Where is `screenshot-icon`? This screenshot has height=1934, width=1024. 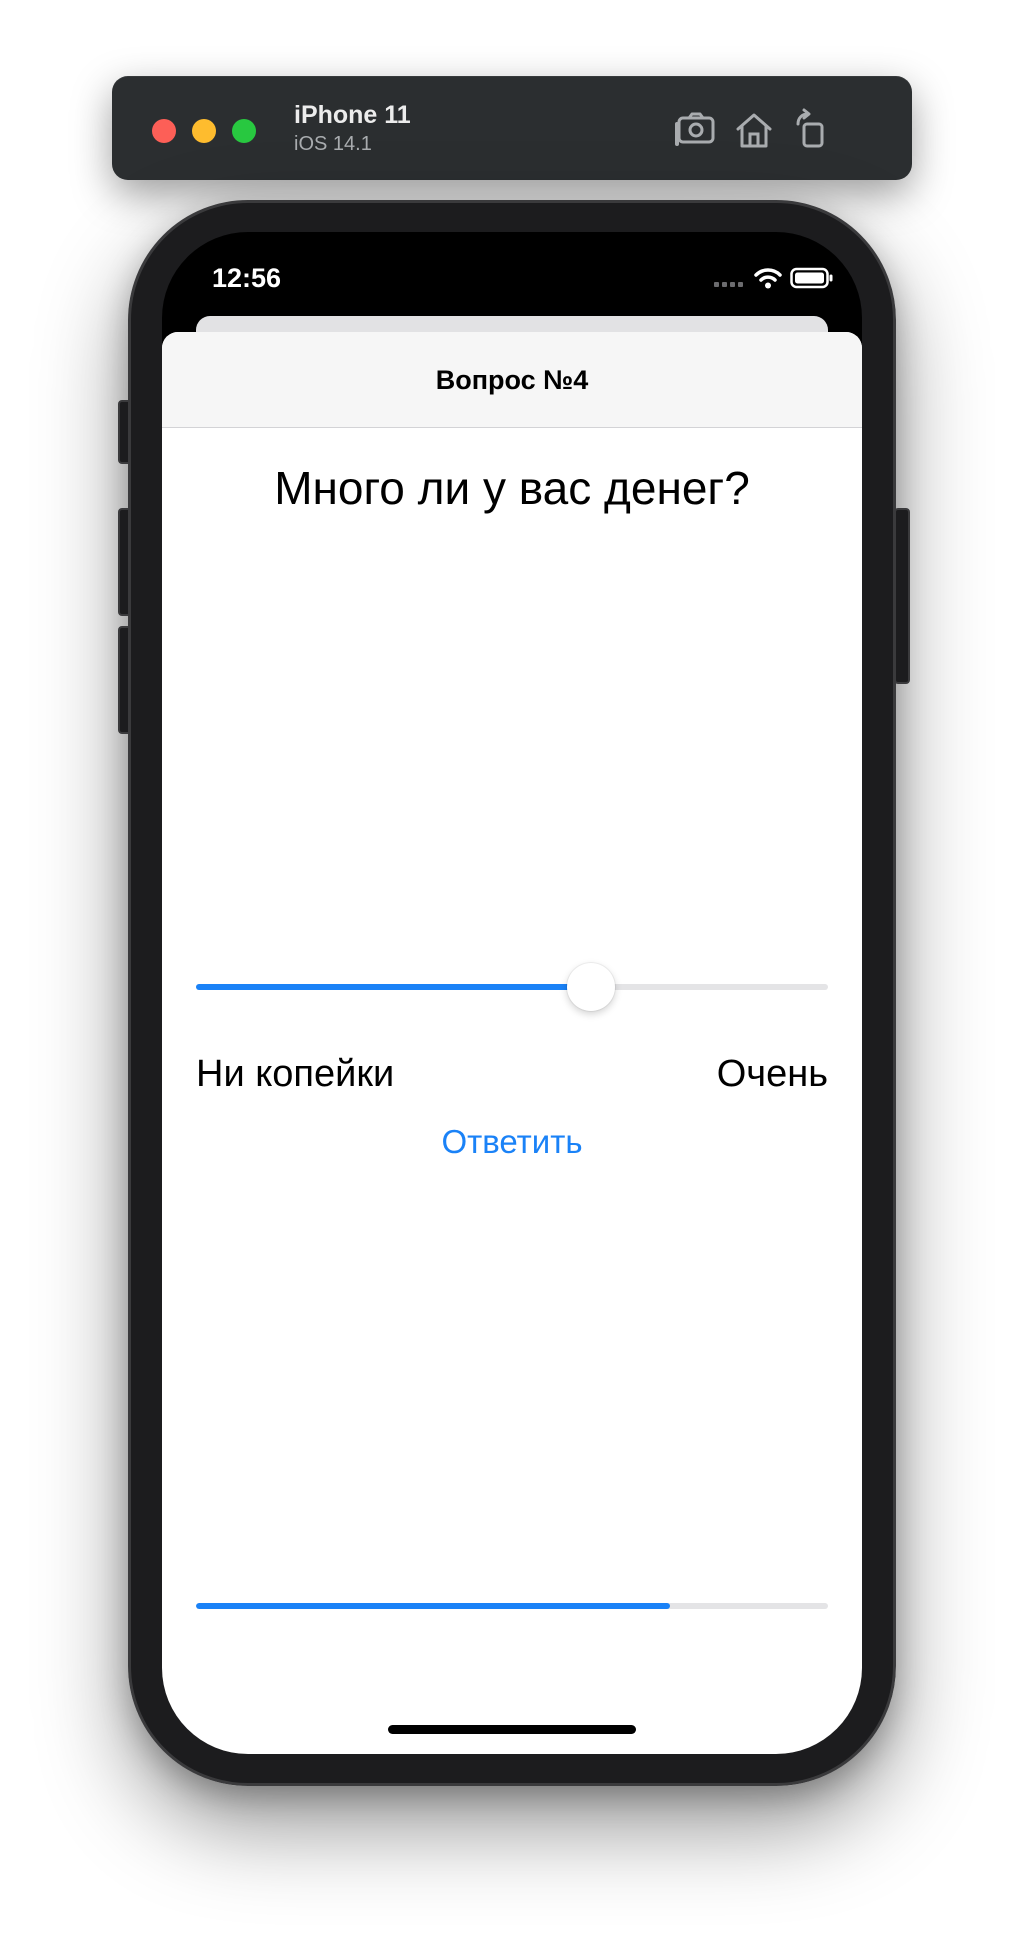 screenshot-icon is located at coordinates (695, 129).